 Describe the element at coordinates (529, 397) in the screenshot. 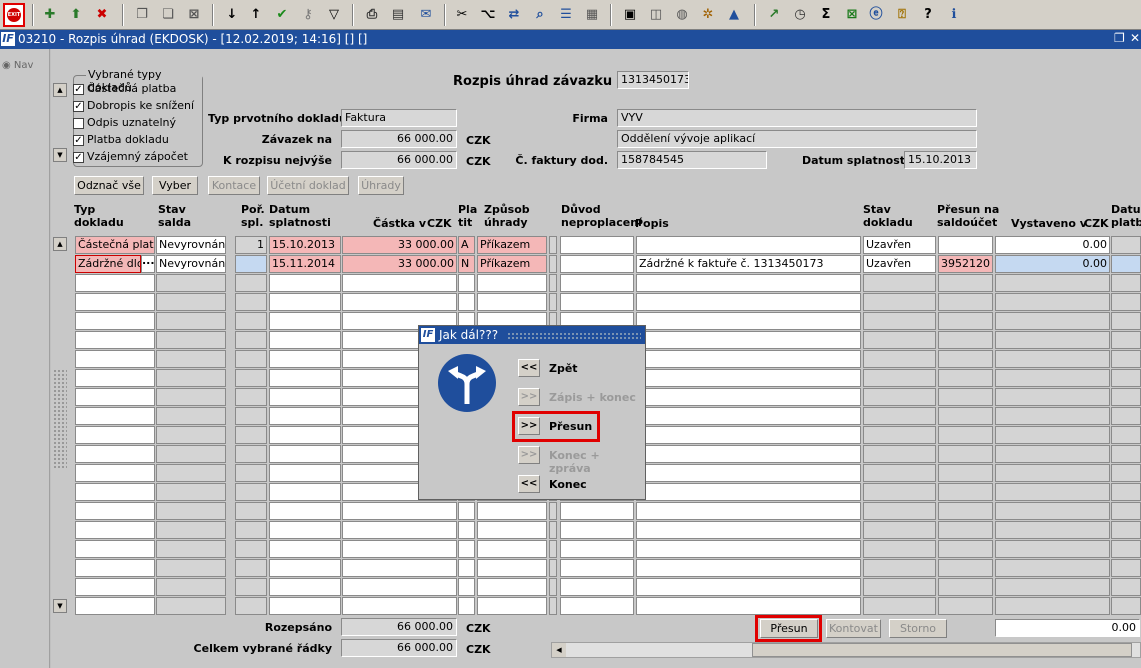

I see `zapis-konec-button: >>` at that location.